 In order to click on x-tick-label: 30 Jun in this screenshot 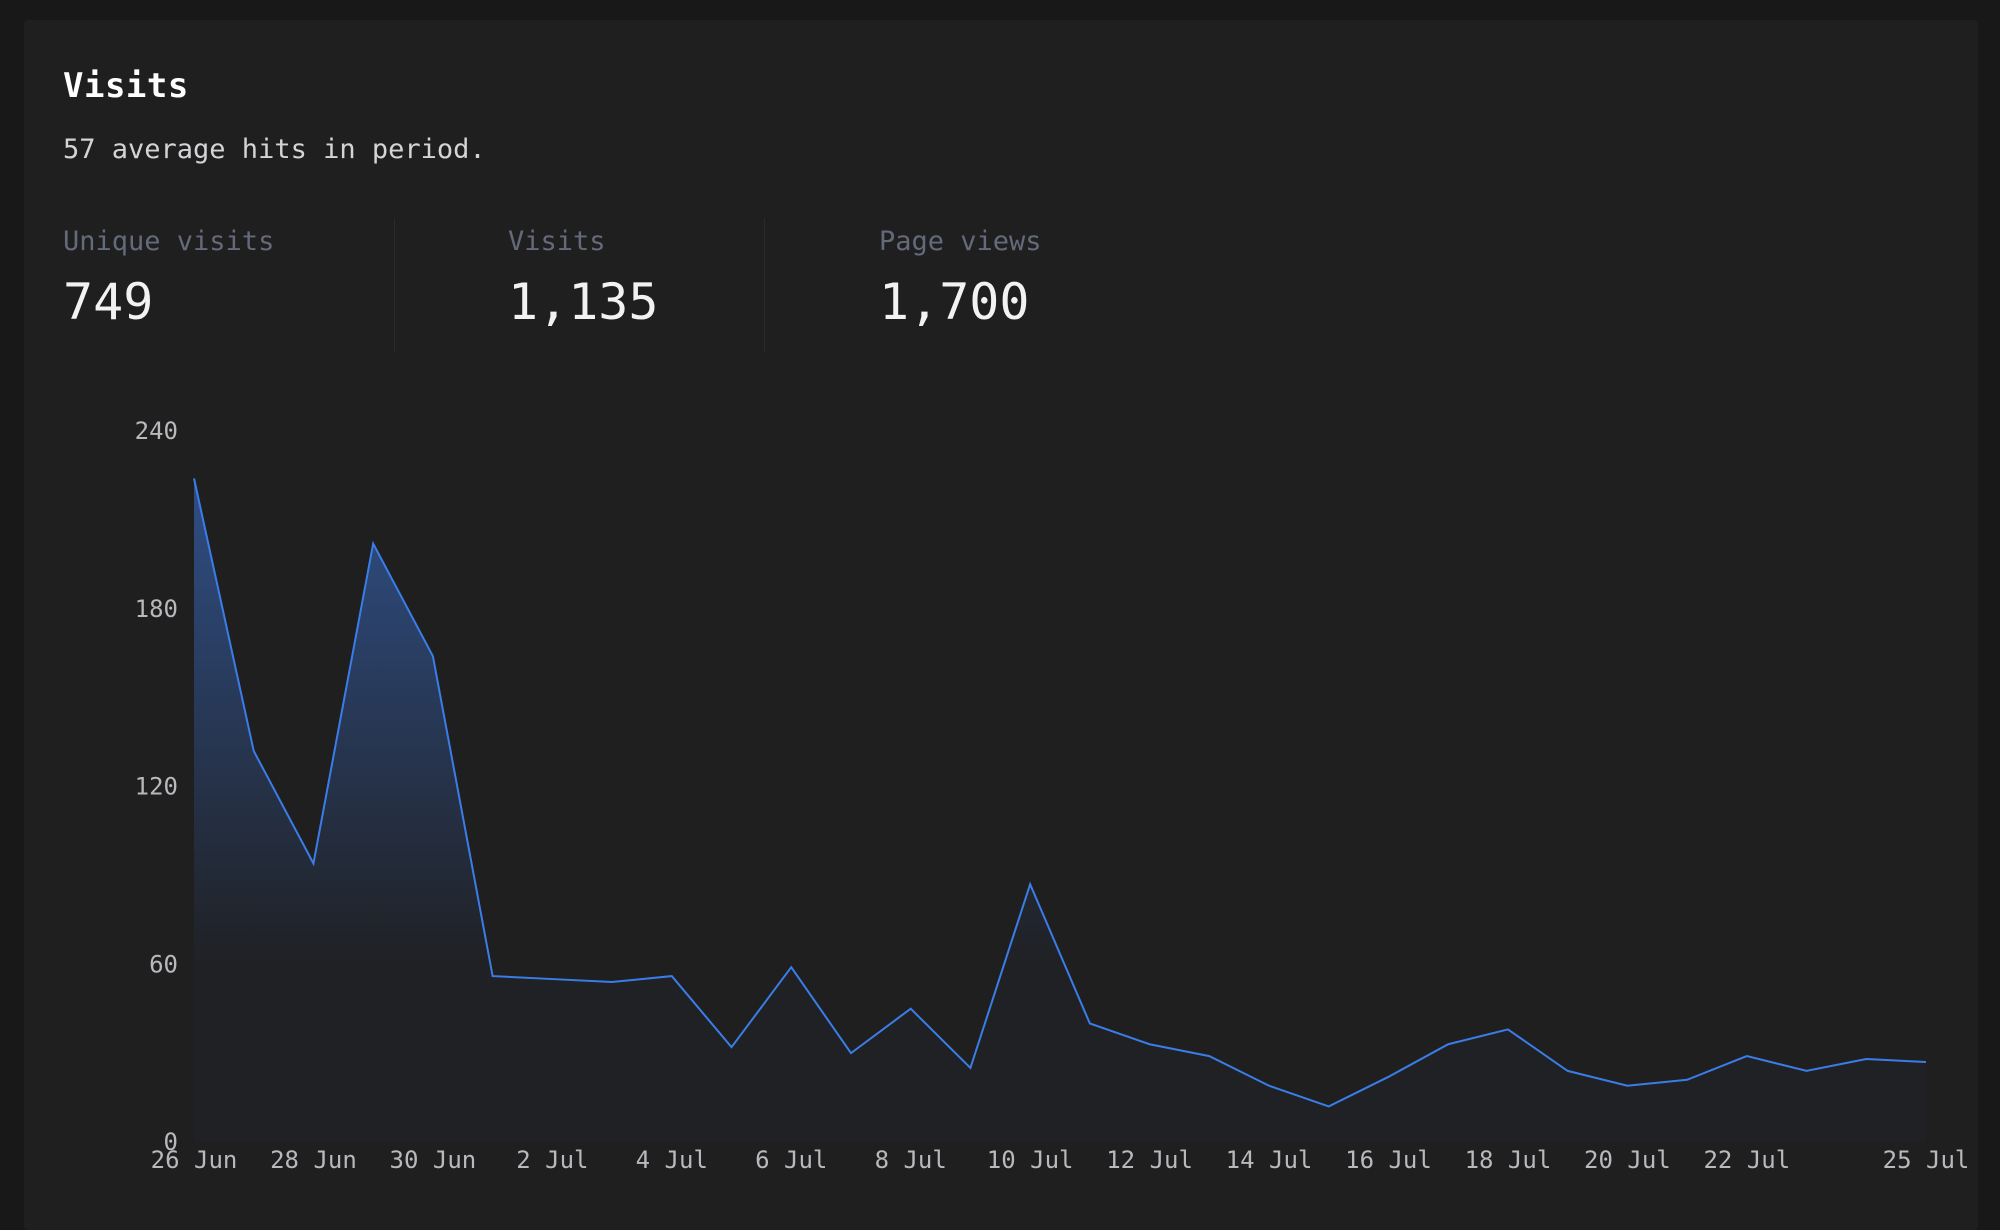, I will do `click(433, 1160)`.